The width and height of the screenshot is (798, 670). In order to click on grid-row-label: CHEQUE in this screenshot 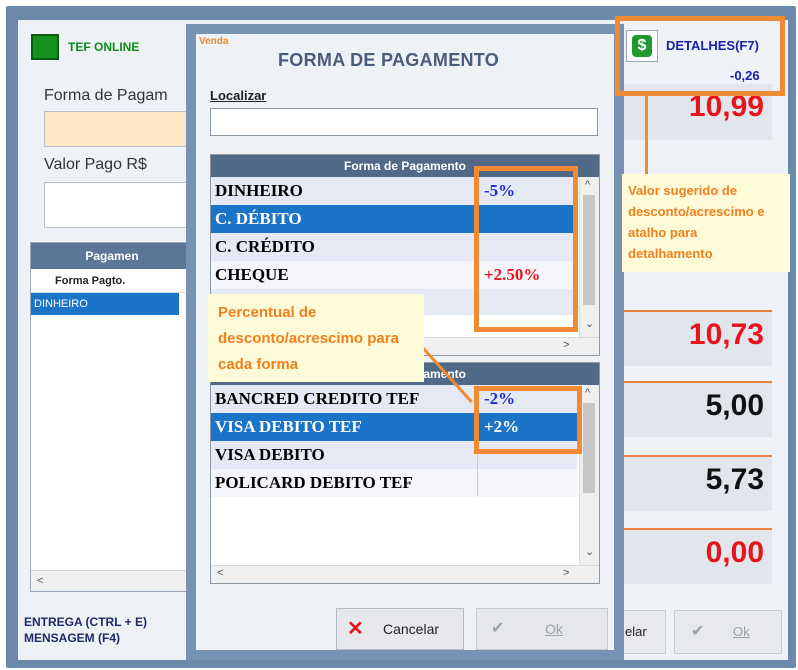, I will do `click(252, 274)`.